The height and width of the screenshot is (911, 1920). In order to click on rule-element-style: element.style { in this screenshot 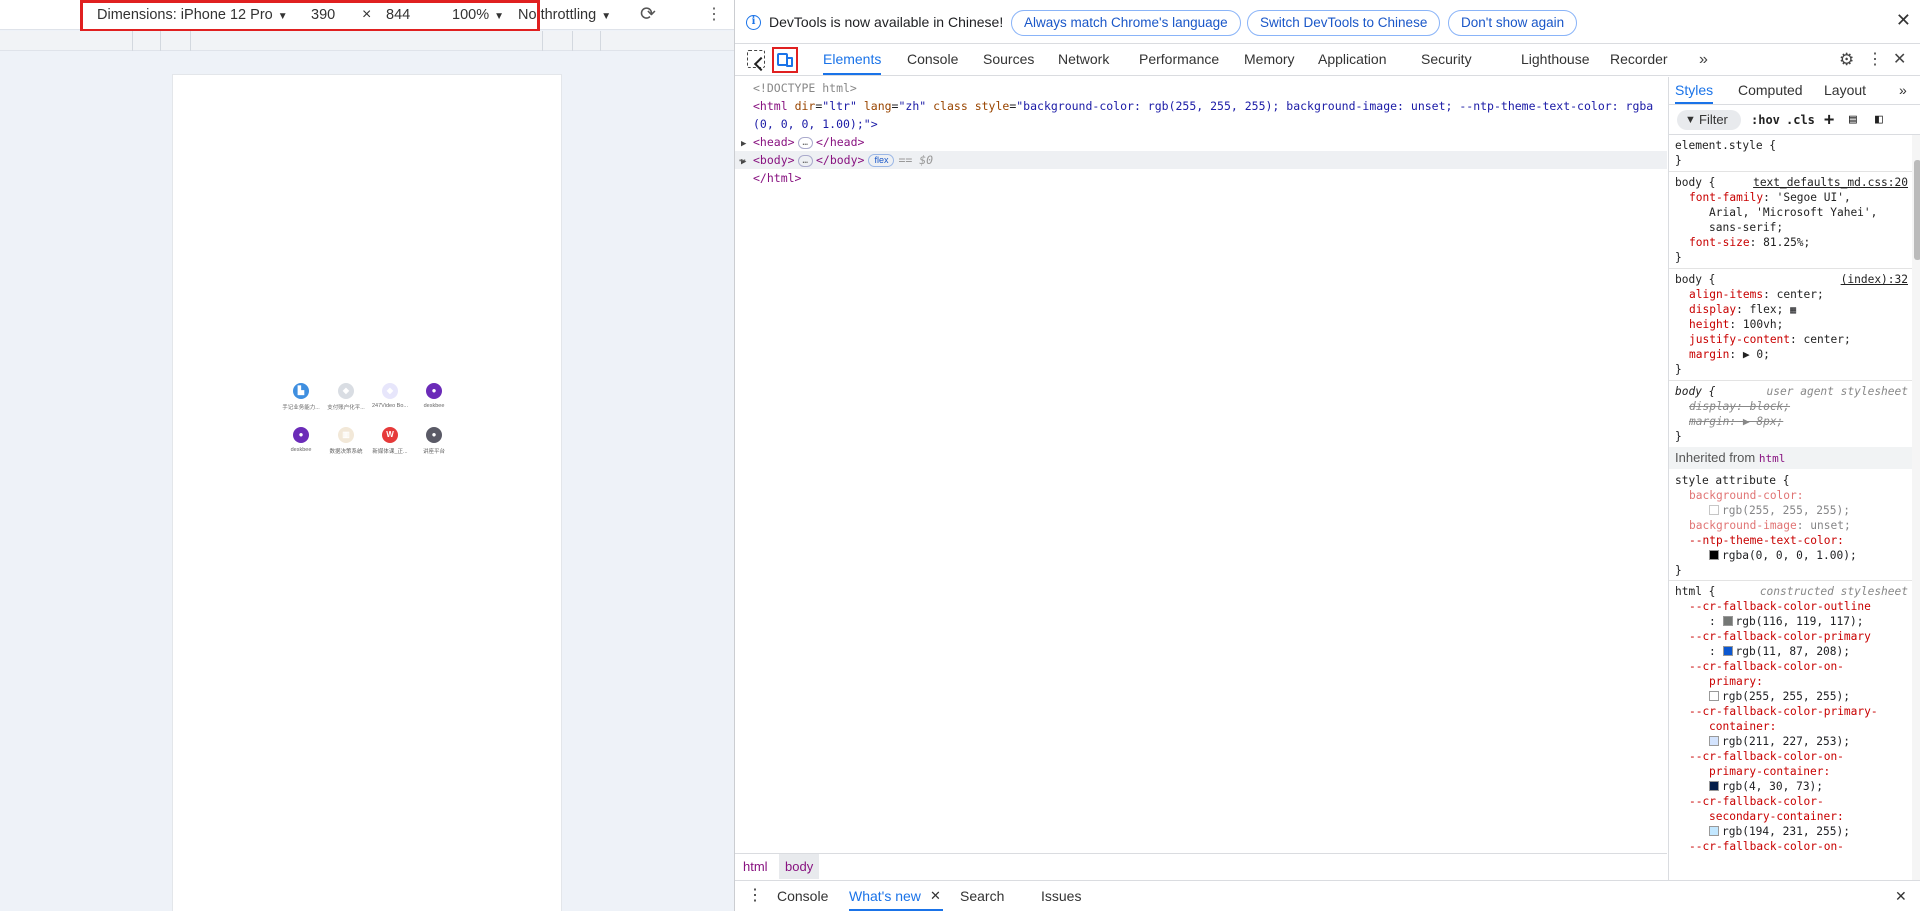, I will do `click(1725, 145)`.